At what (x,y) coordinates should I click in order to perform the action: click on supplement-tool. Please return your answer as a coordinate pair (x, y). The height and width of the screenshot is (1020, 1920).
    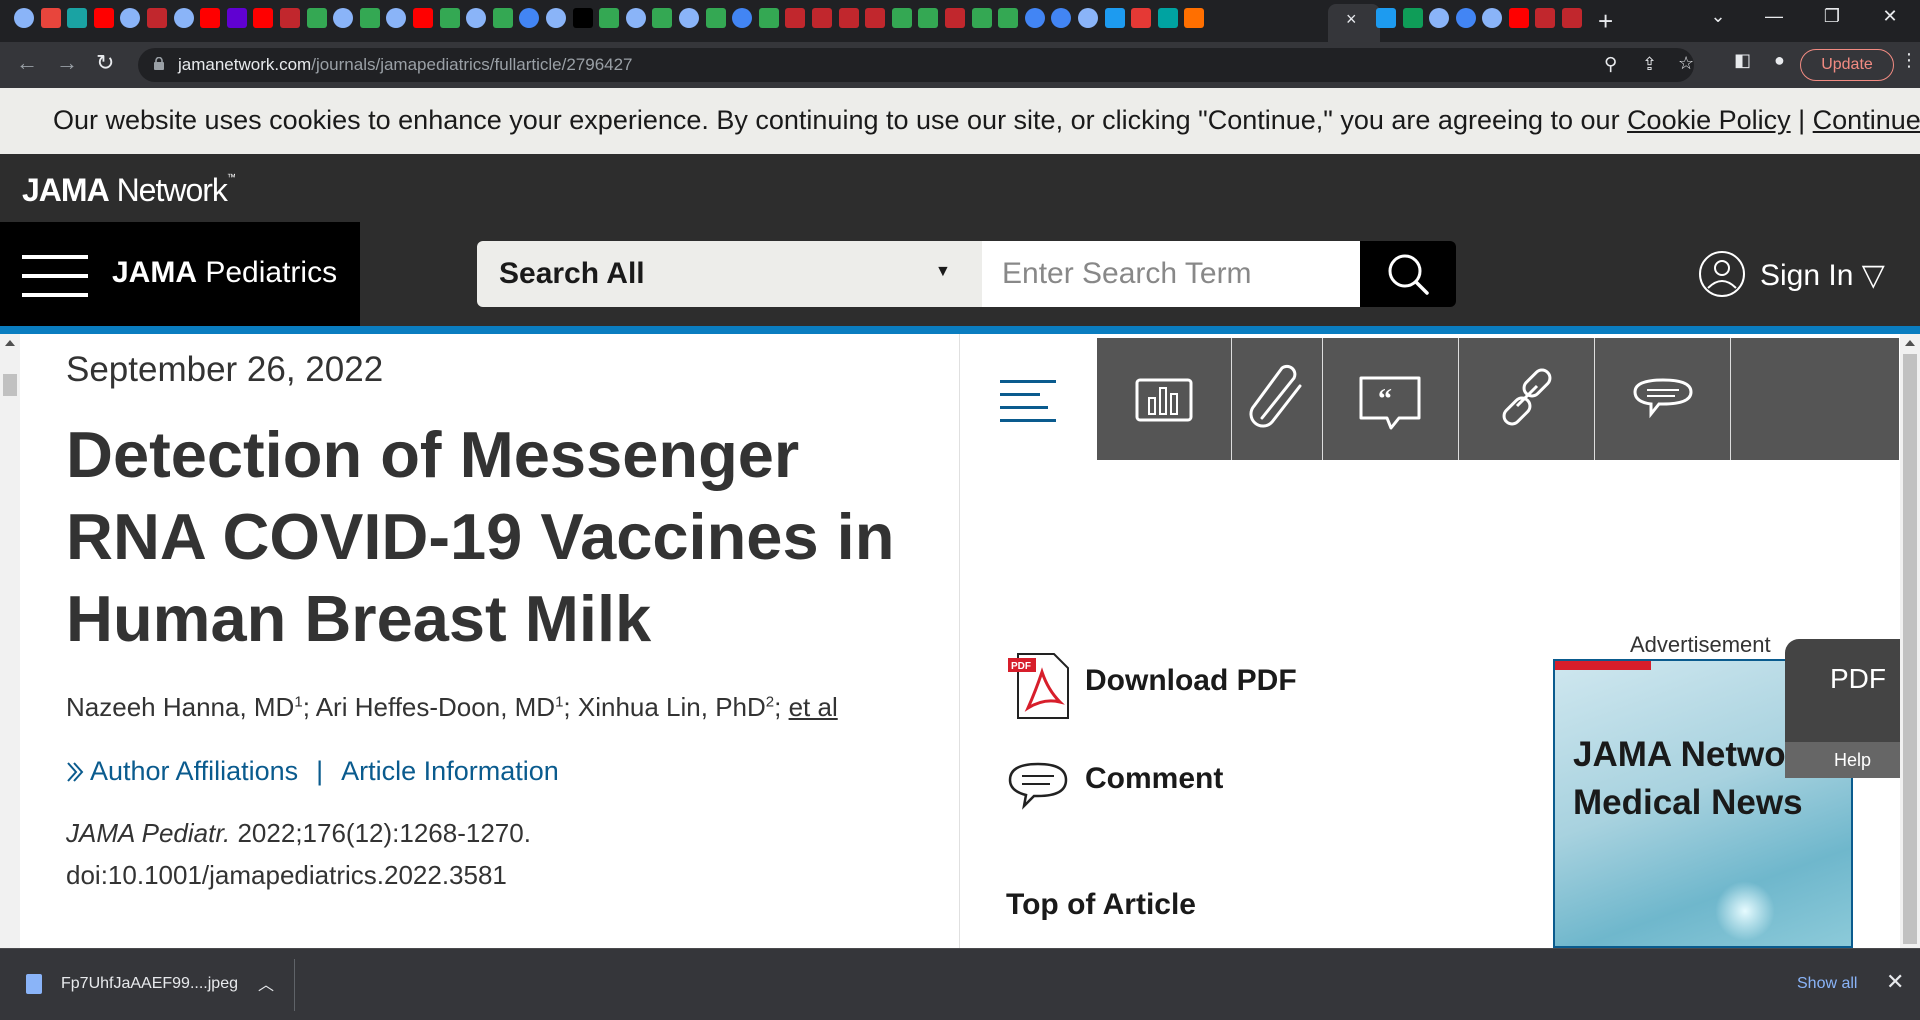
    Looking at the image, I should click on (1277, 399).